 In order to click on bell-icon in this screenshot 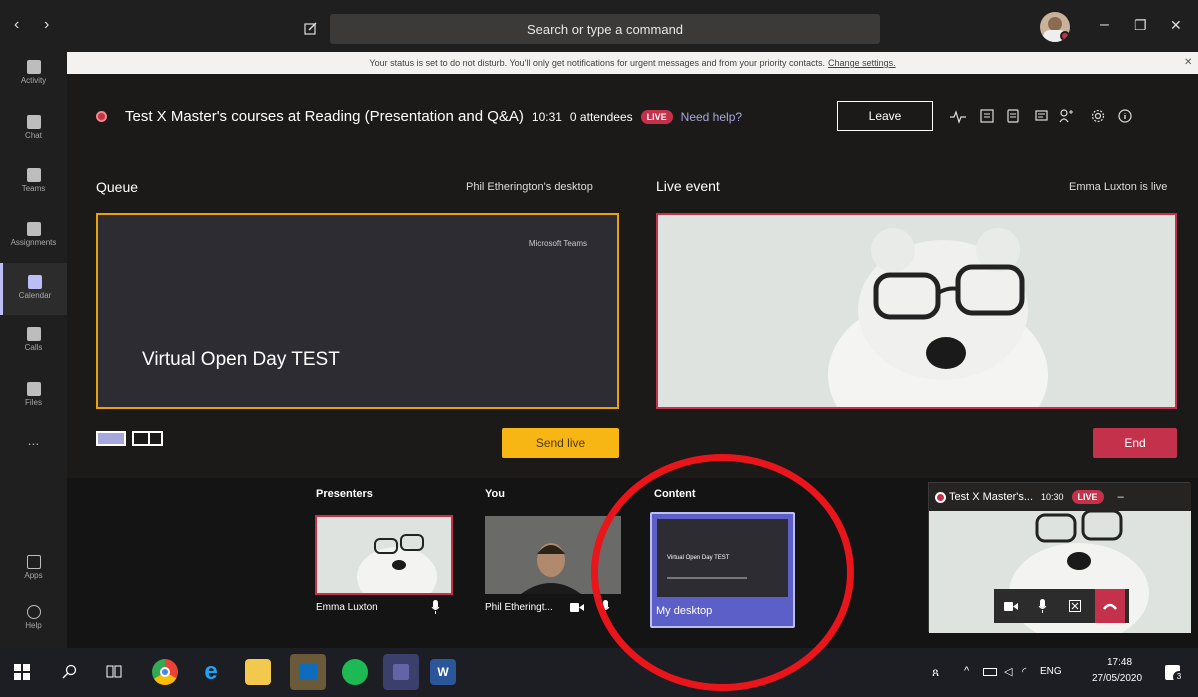, I will do `click(33, 67)`.